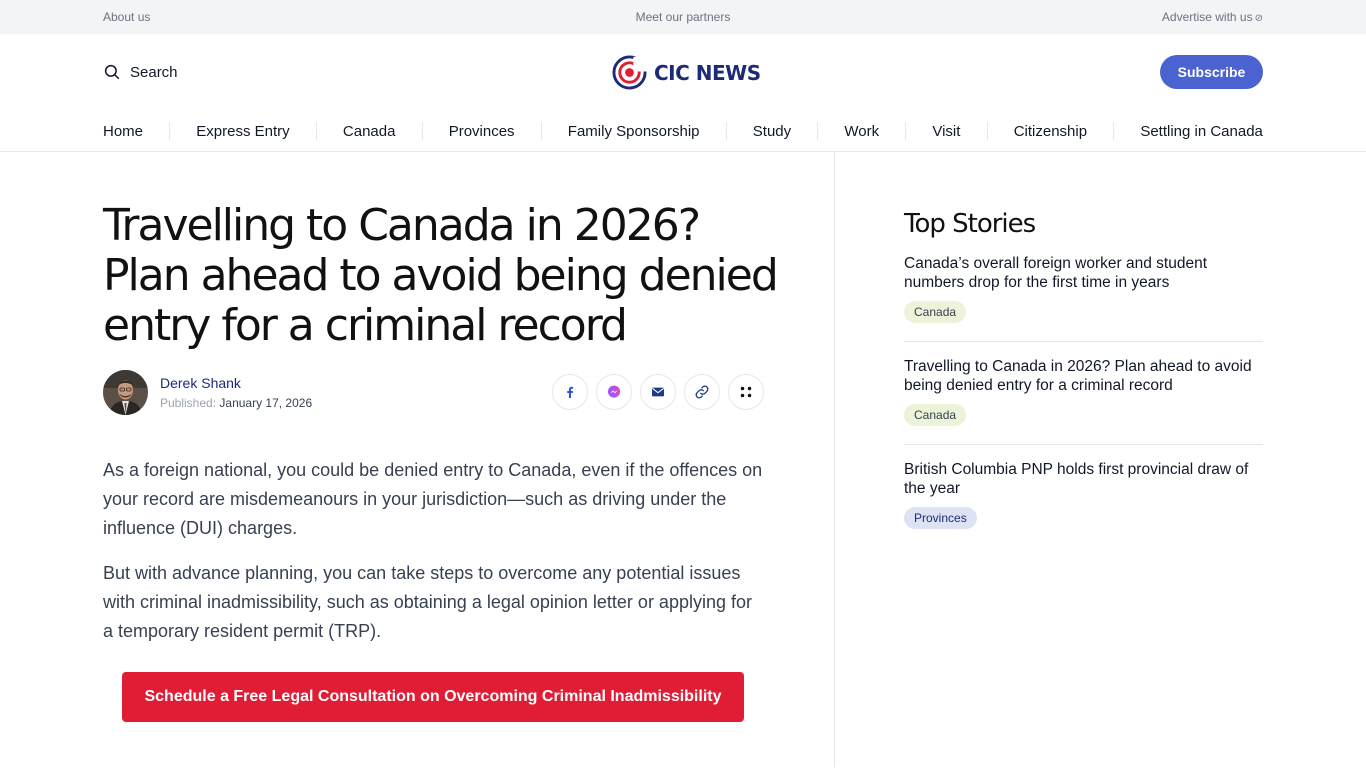 The width and height of the screenshot is (1366, 768). Describe the element at coordinates (861, 131) in the screenshot. I see `nav-item-work: Work` at that location.